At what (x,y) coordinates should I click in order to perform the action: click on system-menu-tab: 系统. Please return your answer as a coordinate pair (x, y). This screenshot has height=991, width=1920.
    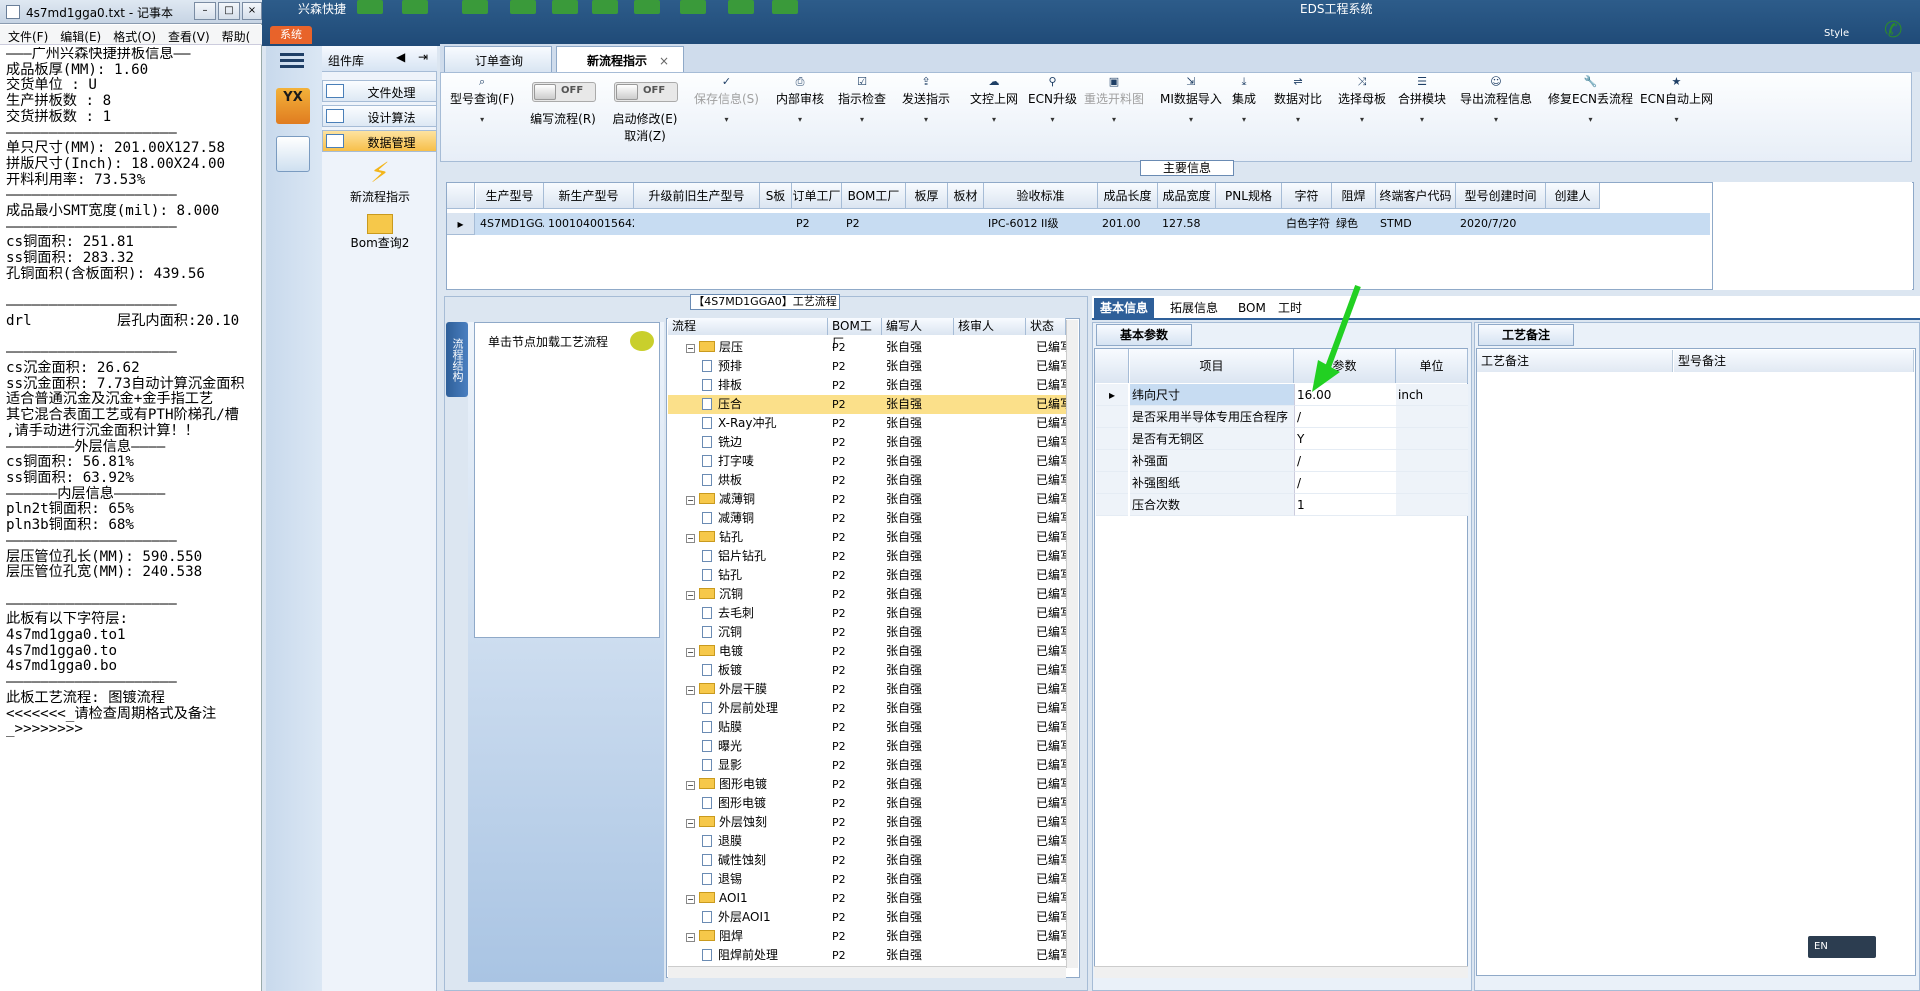
    Looking at the image, I should click on (291, 35).